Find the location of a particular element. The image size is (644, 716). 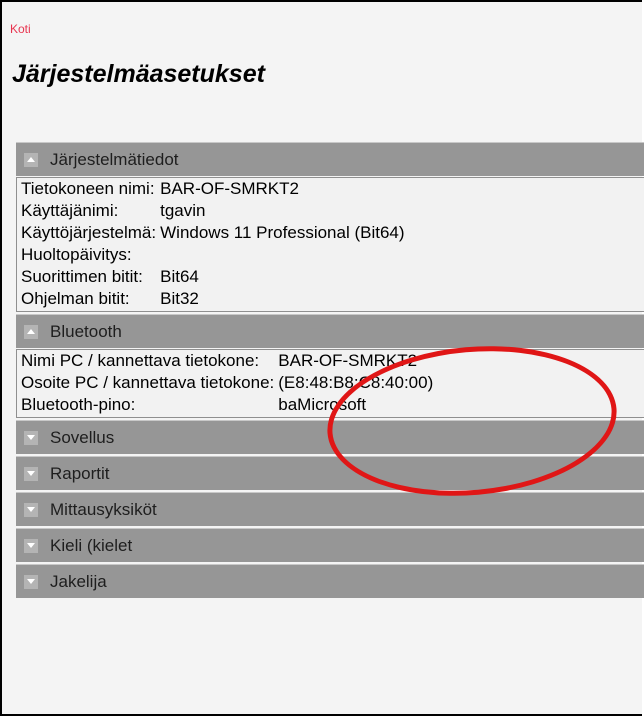

table-row: Tietokoneen nimi: BAR-OF-SMRKT2 is located at coordinates (213, 189).